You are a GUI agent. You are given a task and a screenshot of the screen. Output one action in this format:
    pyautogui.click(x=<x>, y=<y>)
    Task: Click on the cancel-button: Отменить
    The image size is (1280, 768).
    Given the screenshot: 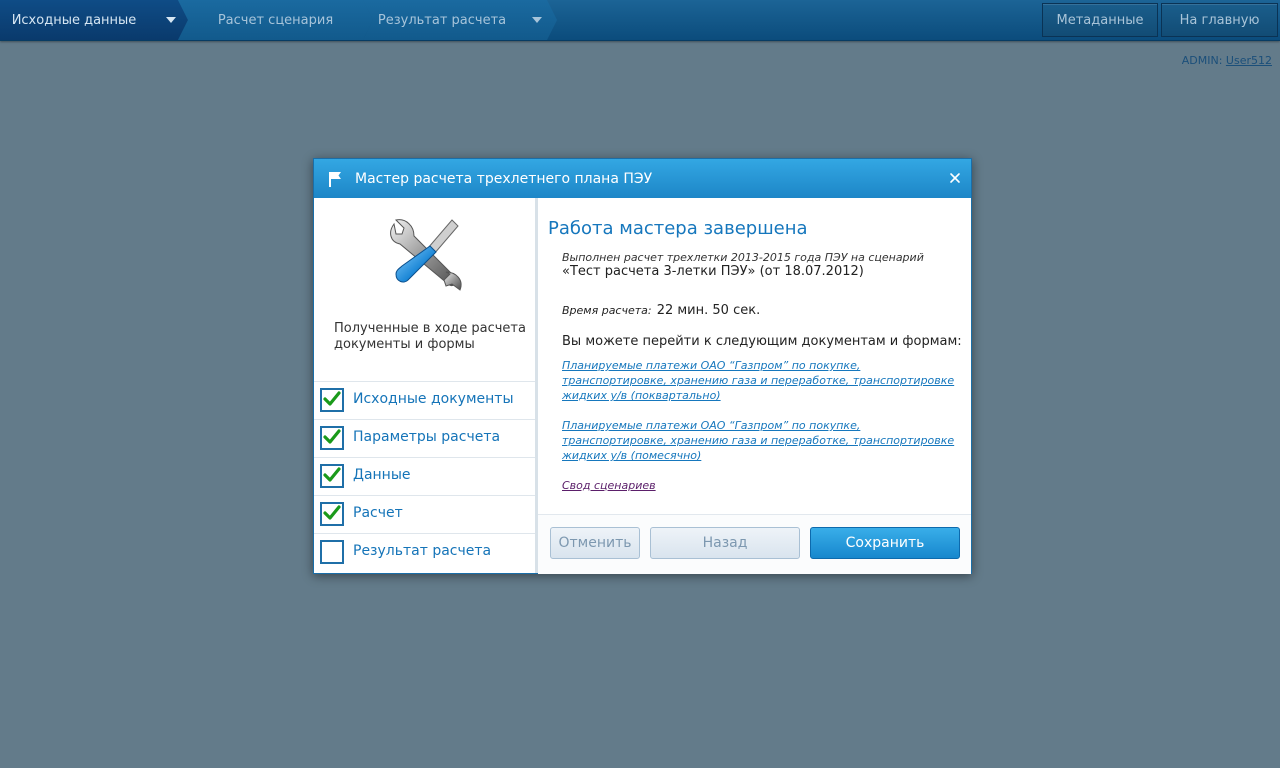 What is the action you would take?
    pyautogui.click(x=595, y=543)
    